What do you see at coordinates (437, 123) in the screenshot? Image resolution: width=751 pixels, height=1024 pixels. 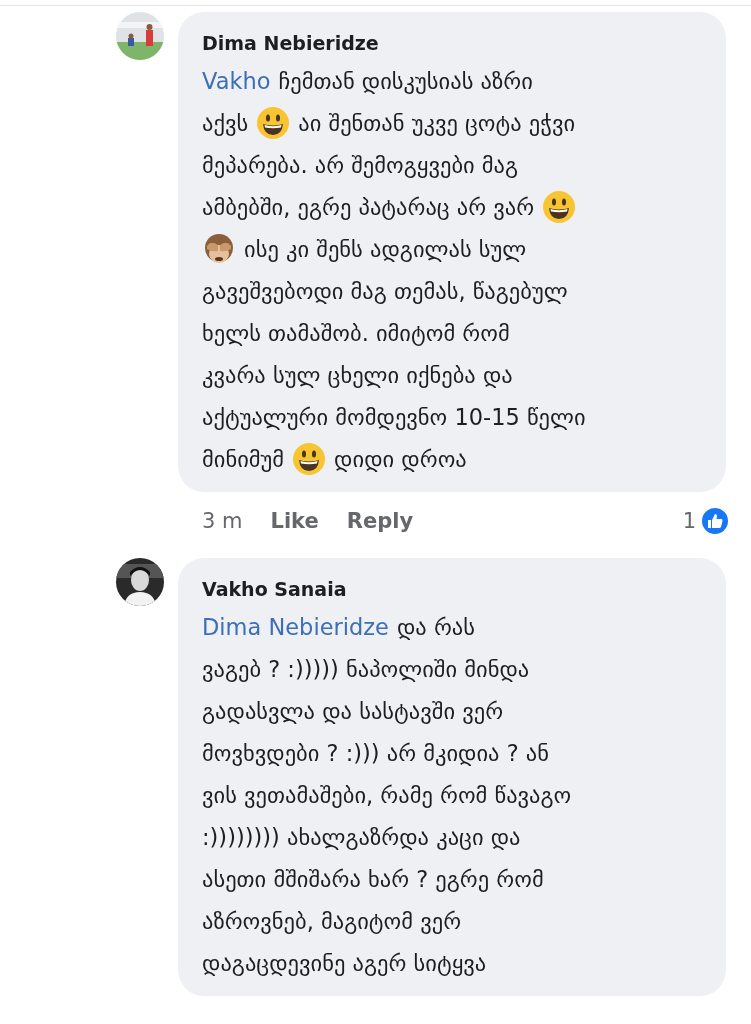 I see `comment-text: აი შენთან უკვე ცოტა ეჭვი` at bounding box center [437, 123].